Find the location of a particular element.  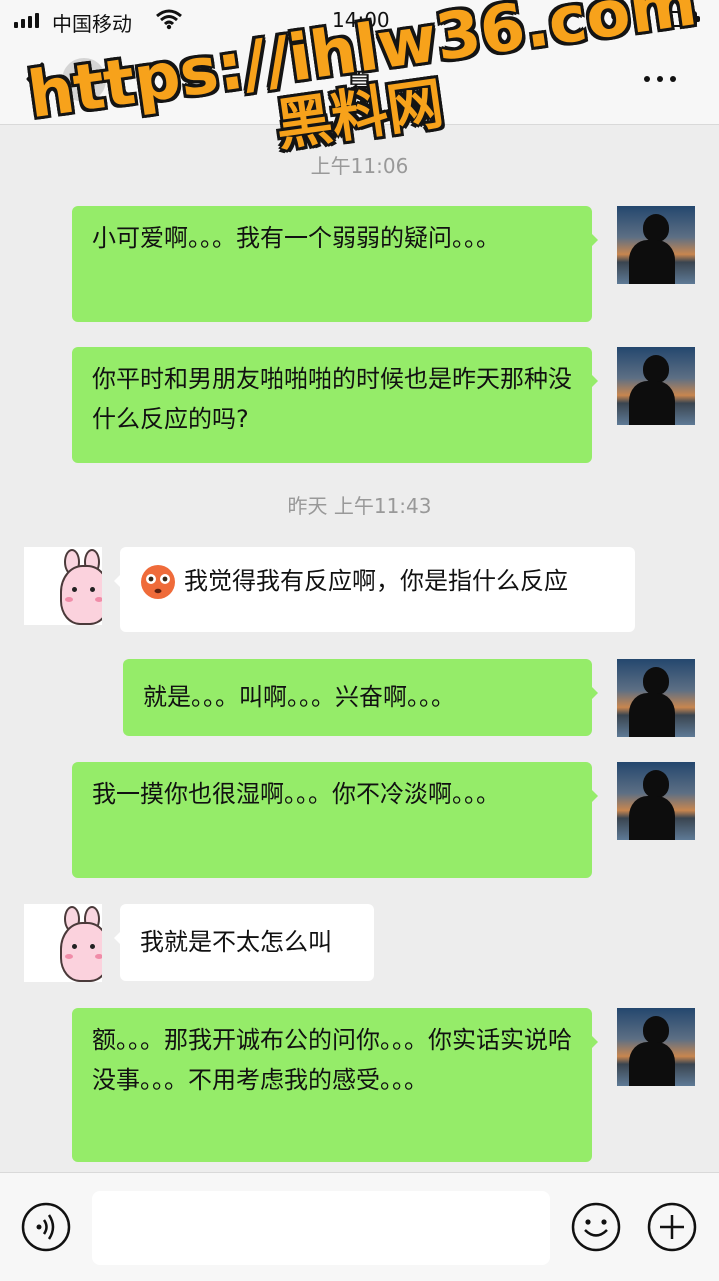

carrier-name: 中国移动 is located at coordinates (92, 24).